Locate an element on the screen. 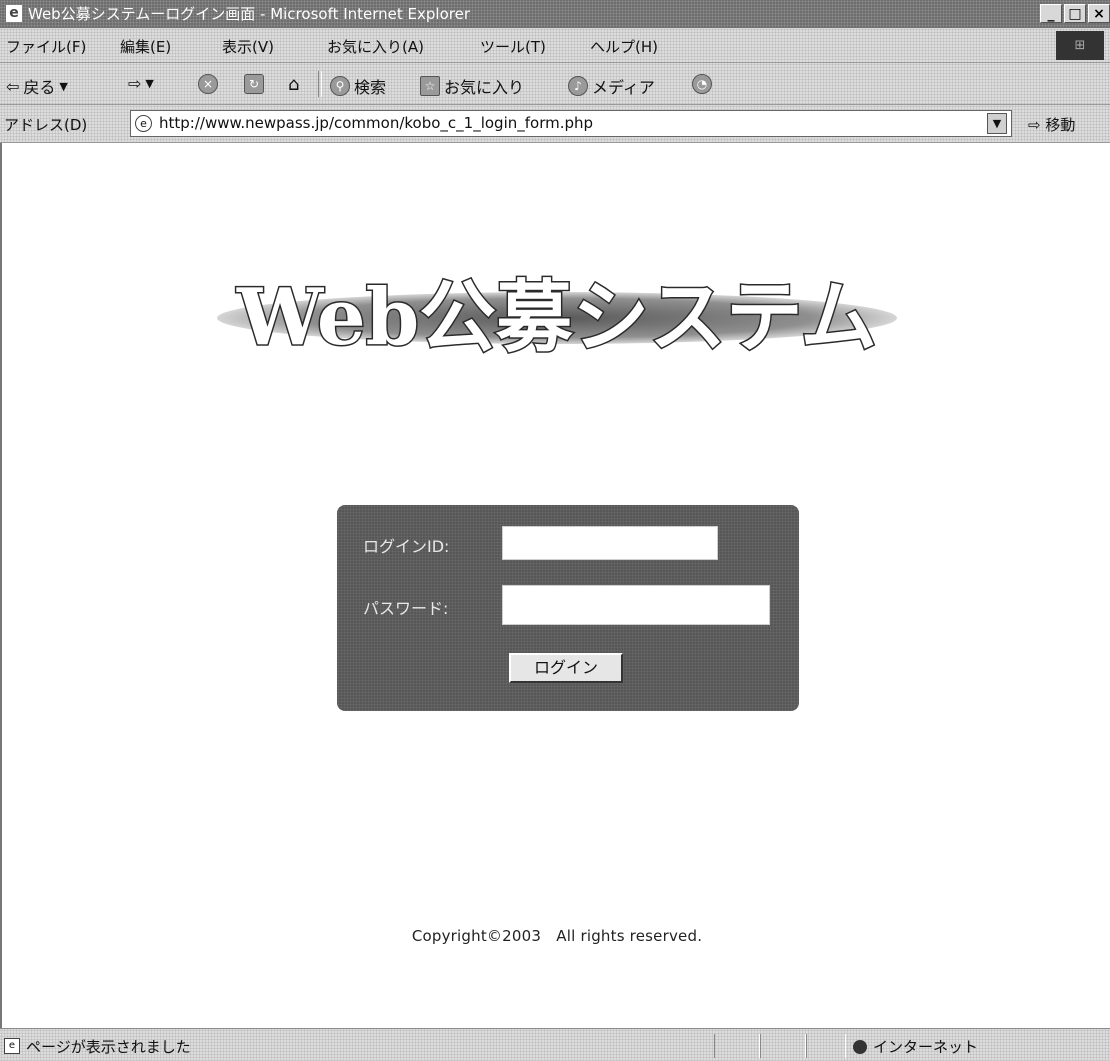 This screenshot has width=1110, height=1061. home-button: ⌂ is located at coordinates (293, 84).